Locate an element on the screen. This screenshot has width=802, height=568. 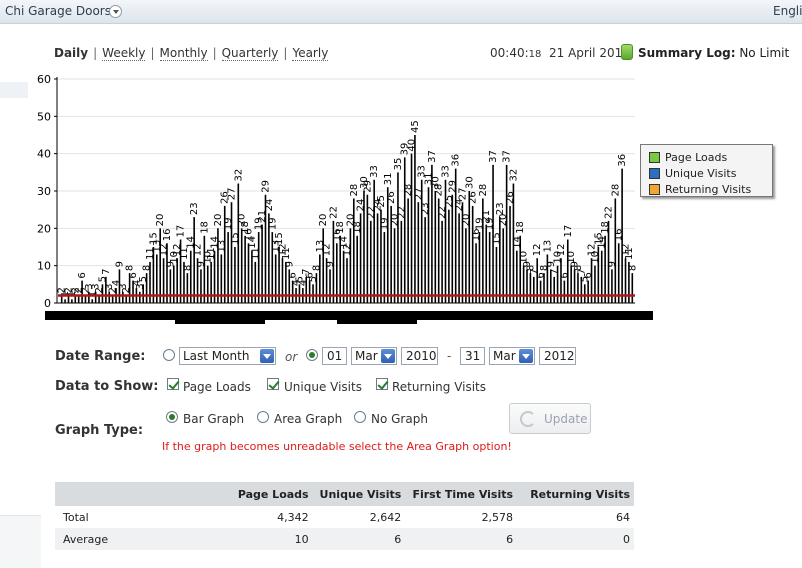
custom-range-radio is located at coordinates (312, 355).